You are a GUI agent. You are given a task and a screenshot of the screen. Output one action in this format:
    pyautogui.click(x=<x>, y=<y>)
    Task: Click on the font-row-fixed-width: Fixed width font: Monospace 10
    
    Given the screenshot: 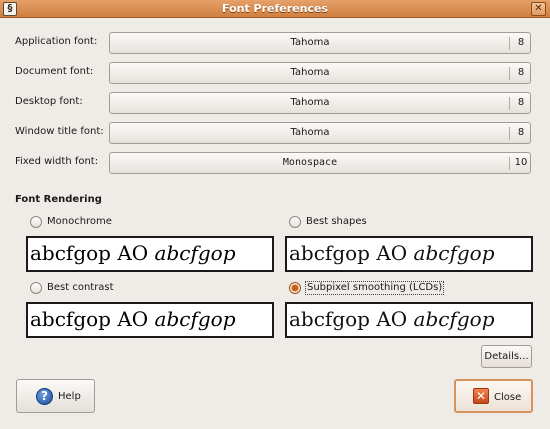 What is the action you would take?
    pyautogui.click(x=275, y=163)
    